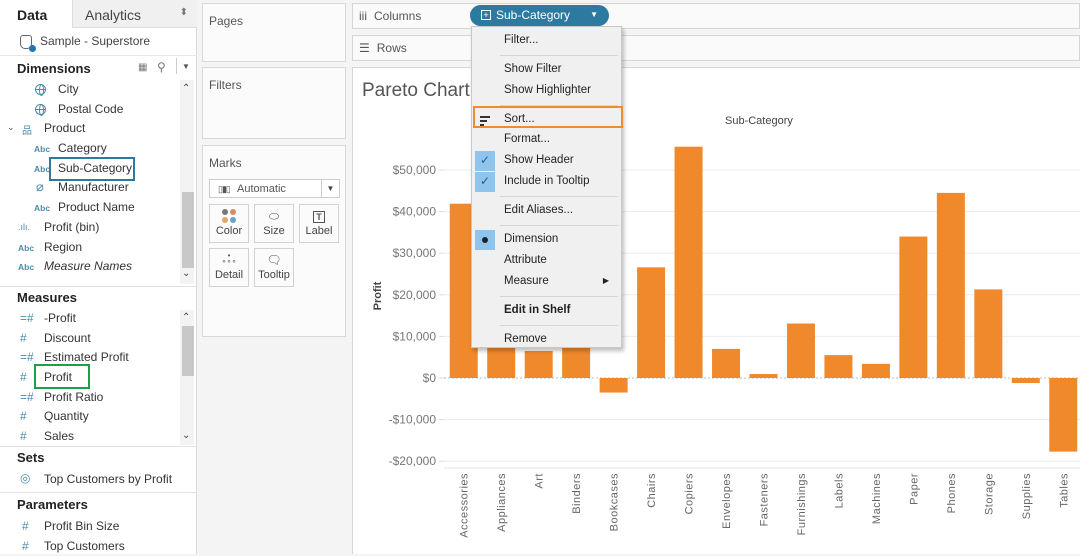  What do you see at coordinates (486, 15) in the screenshot?
I see `expand-plus-icon: +` at bounding box center [486, 15].